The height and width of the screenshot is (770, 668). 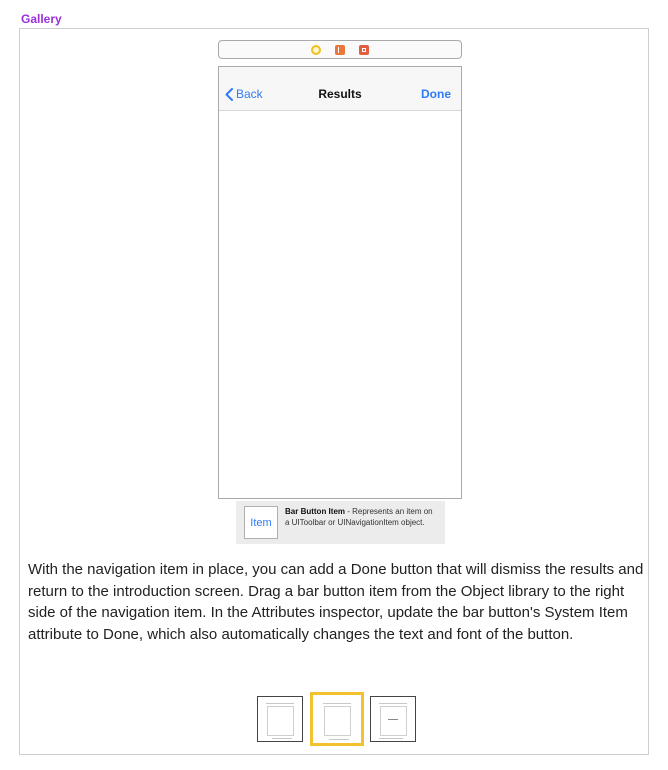 What do you see at coordinates (436, 94) in the screenshot?
I see `done-button: Done` at bounding box center [436, 94].